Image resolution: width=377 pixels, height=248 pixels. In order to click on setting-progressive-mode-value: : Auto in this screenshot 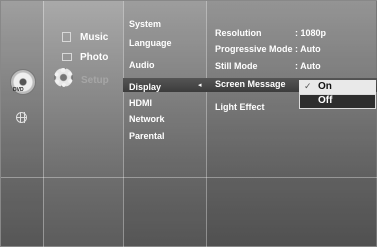, I will do `click(308, 49)`.